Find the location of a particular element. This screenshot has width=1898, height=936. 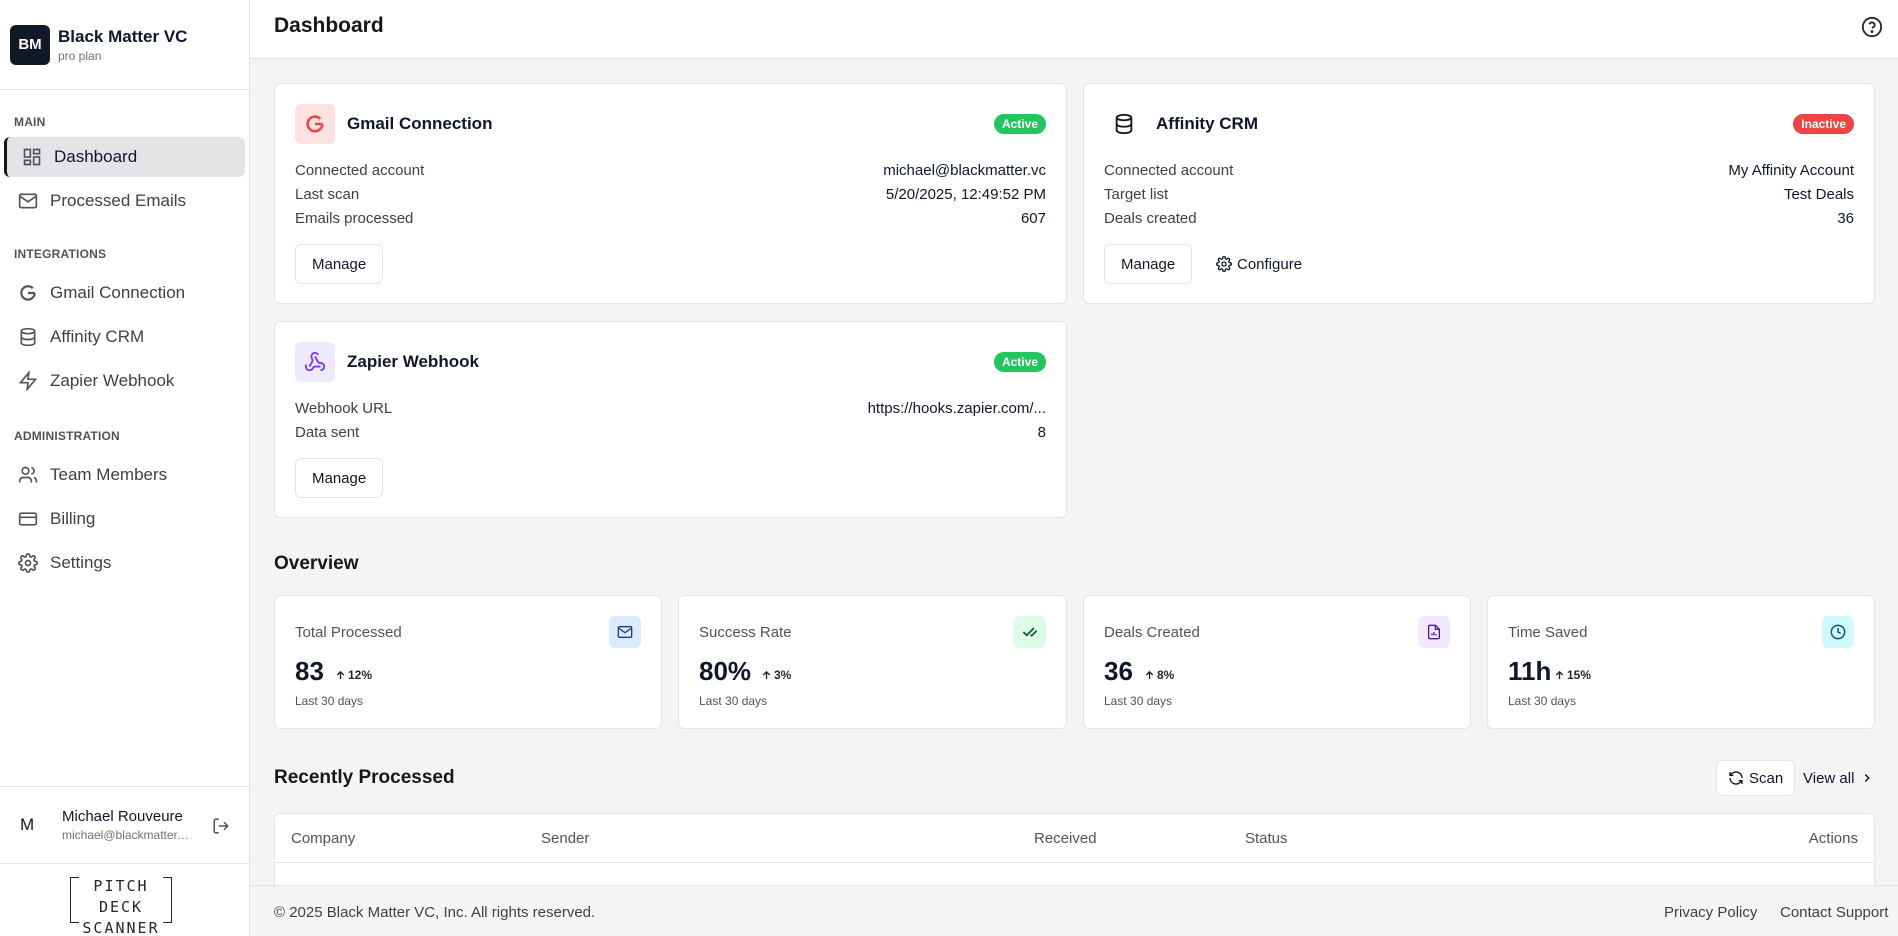

gear-icon is located at coordinates (28, 563).